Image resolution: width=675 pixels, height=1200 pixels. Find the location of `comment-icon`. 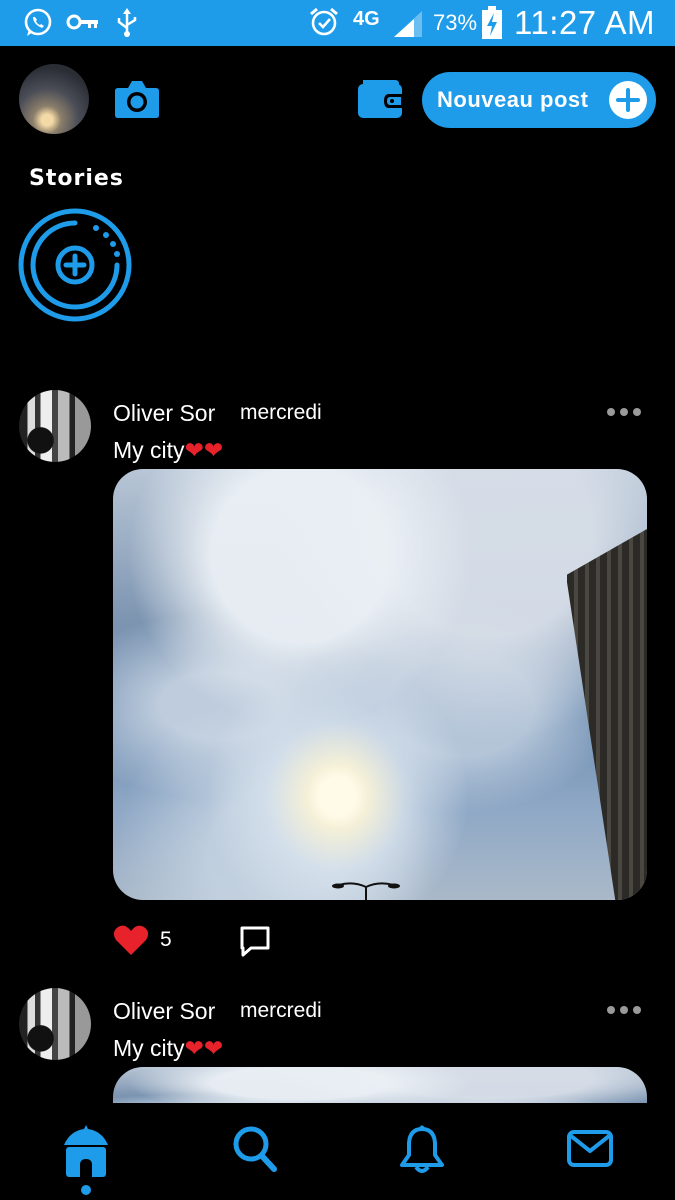

comment-icon is located at coordinates (255, 941).